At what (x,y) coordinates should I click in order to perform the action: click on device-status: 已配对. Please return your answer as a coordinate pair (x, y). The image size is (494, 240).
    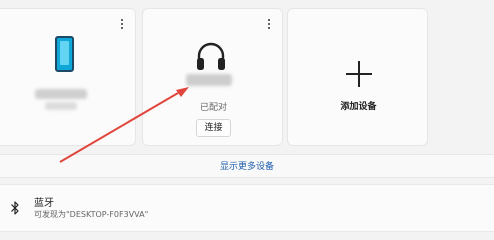
    Looking at the image, I should click on (213, 108).